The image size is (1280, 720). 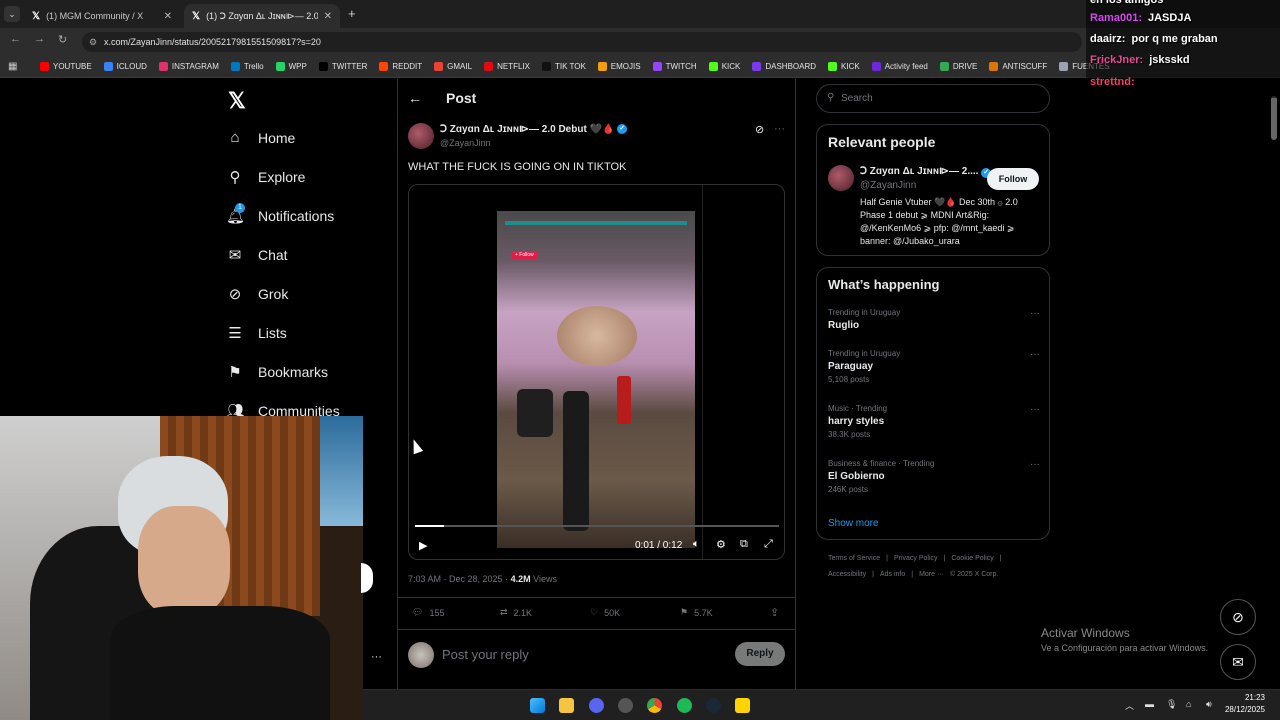 I want to click on bookmark-item: DASHBOARD, so click(x=784, y=66).